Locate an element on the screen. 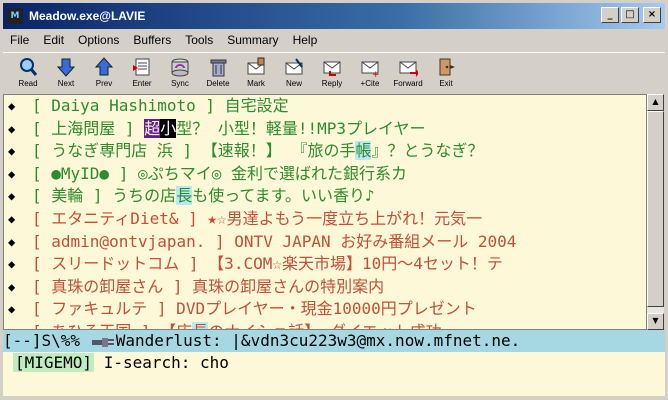 The height and width of the screenshot is (400, 668). summary-subject: 【店 is located at coordinates (171, 325).